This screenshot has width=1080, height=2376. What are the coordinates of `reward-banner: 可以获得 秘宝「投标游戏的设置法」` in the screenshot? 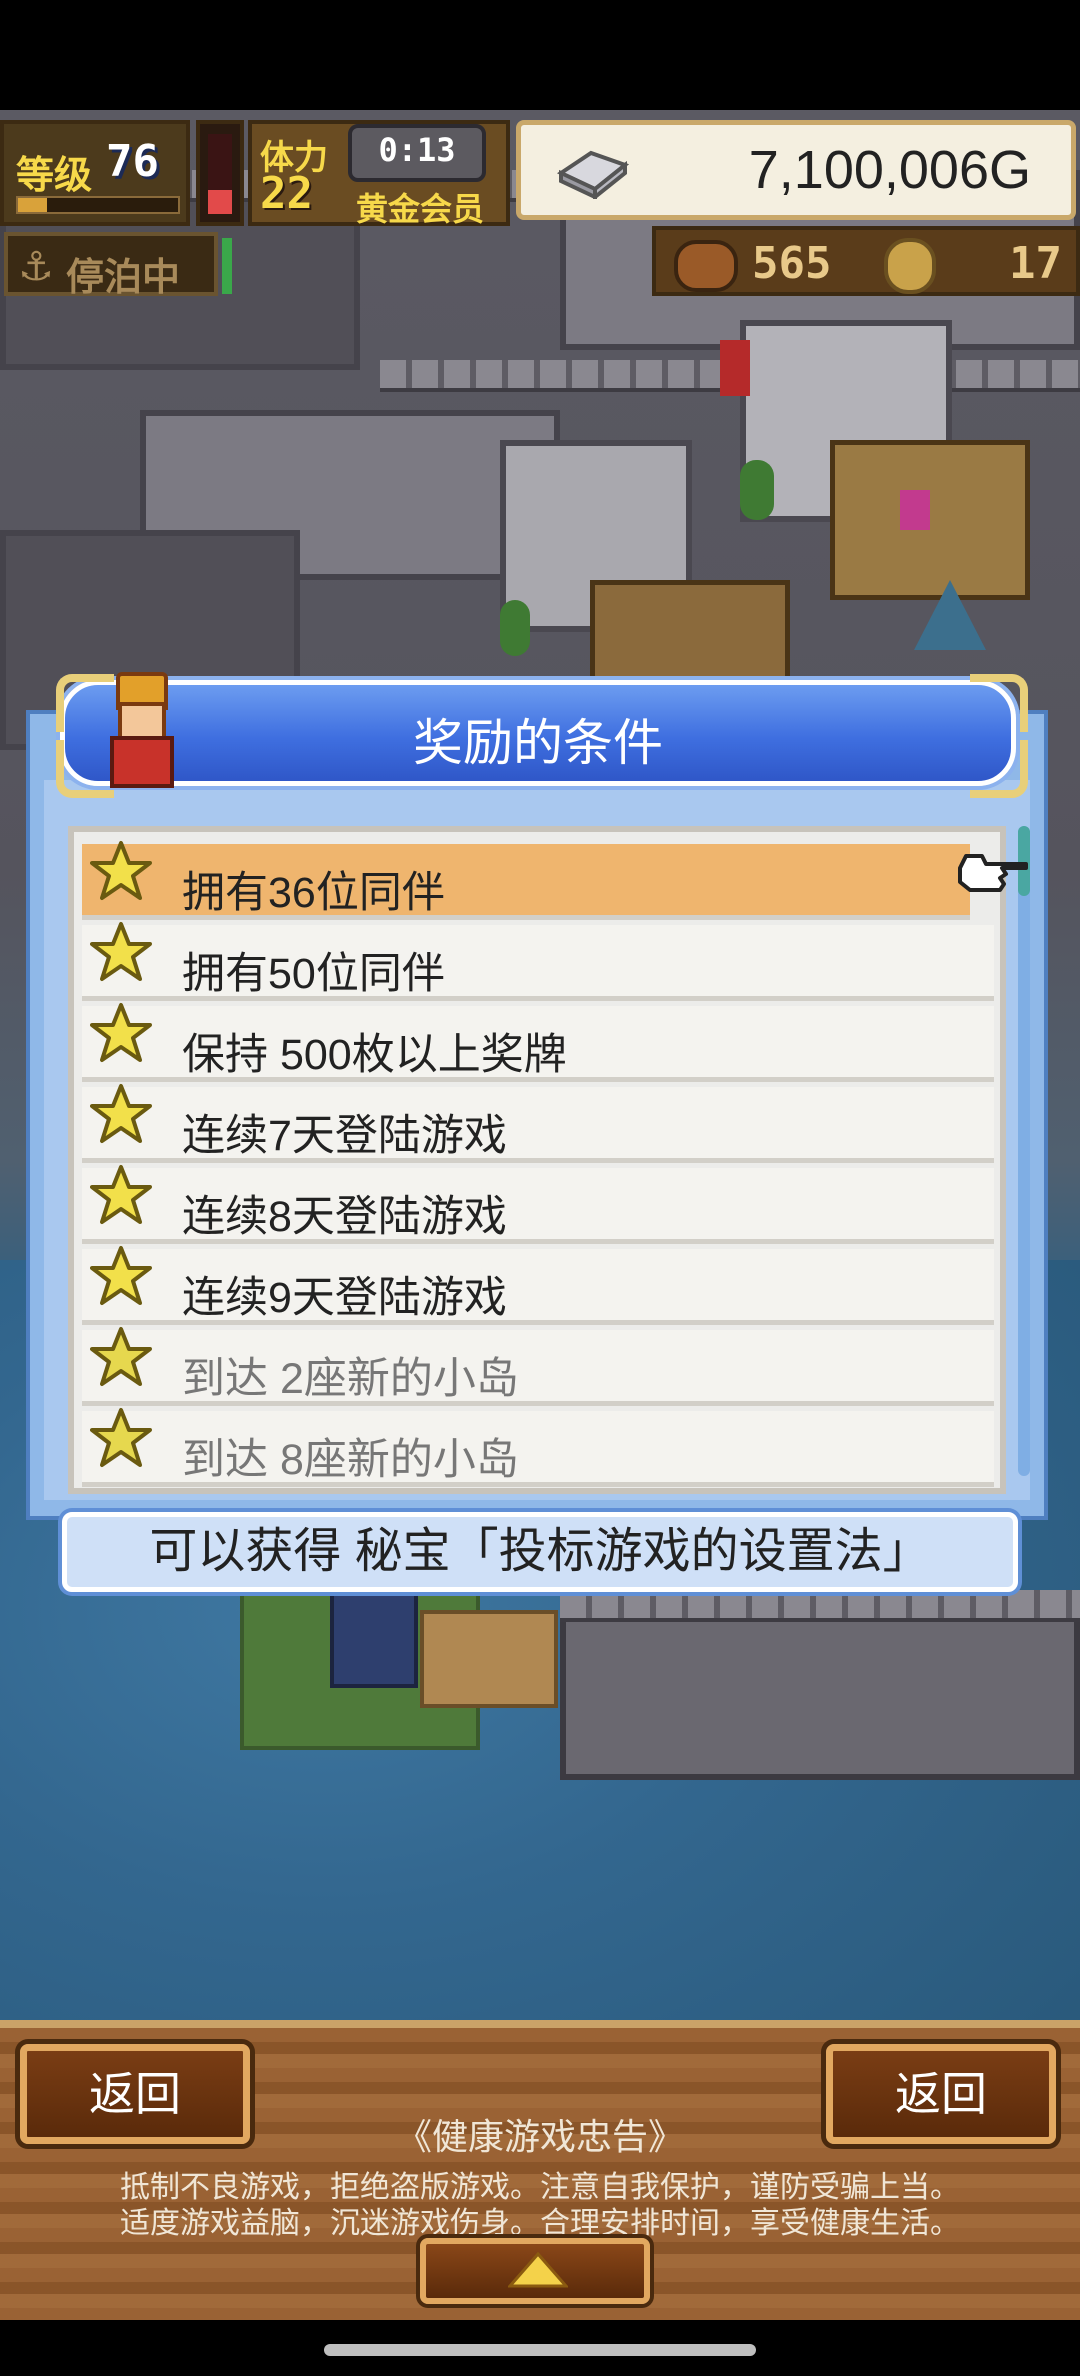 It's located at (540, 1552).